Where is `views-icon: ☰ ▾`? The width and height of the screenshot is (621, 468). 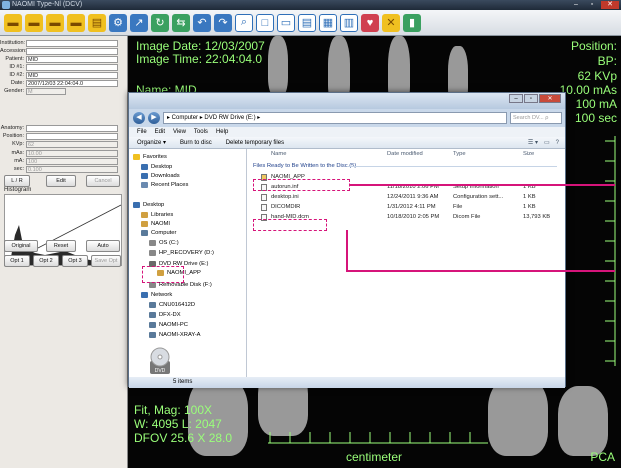
views-icon: ☰ ▾ is located at coordinates (533, 142).